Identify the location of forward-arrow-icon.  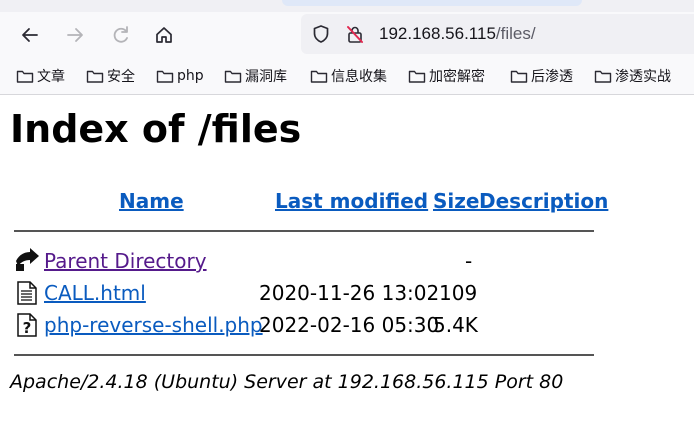
(75, 35).